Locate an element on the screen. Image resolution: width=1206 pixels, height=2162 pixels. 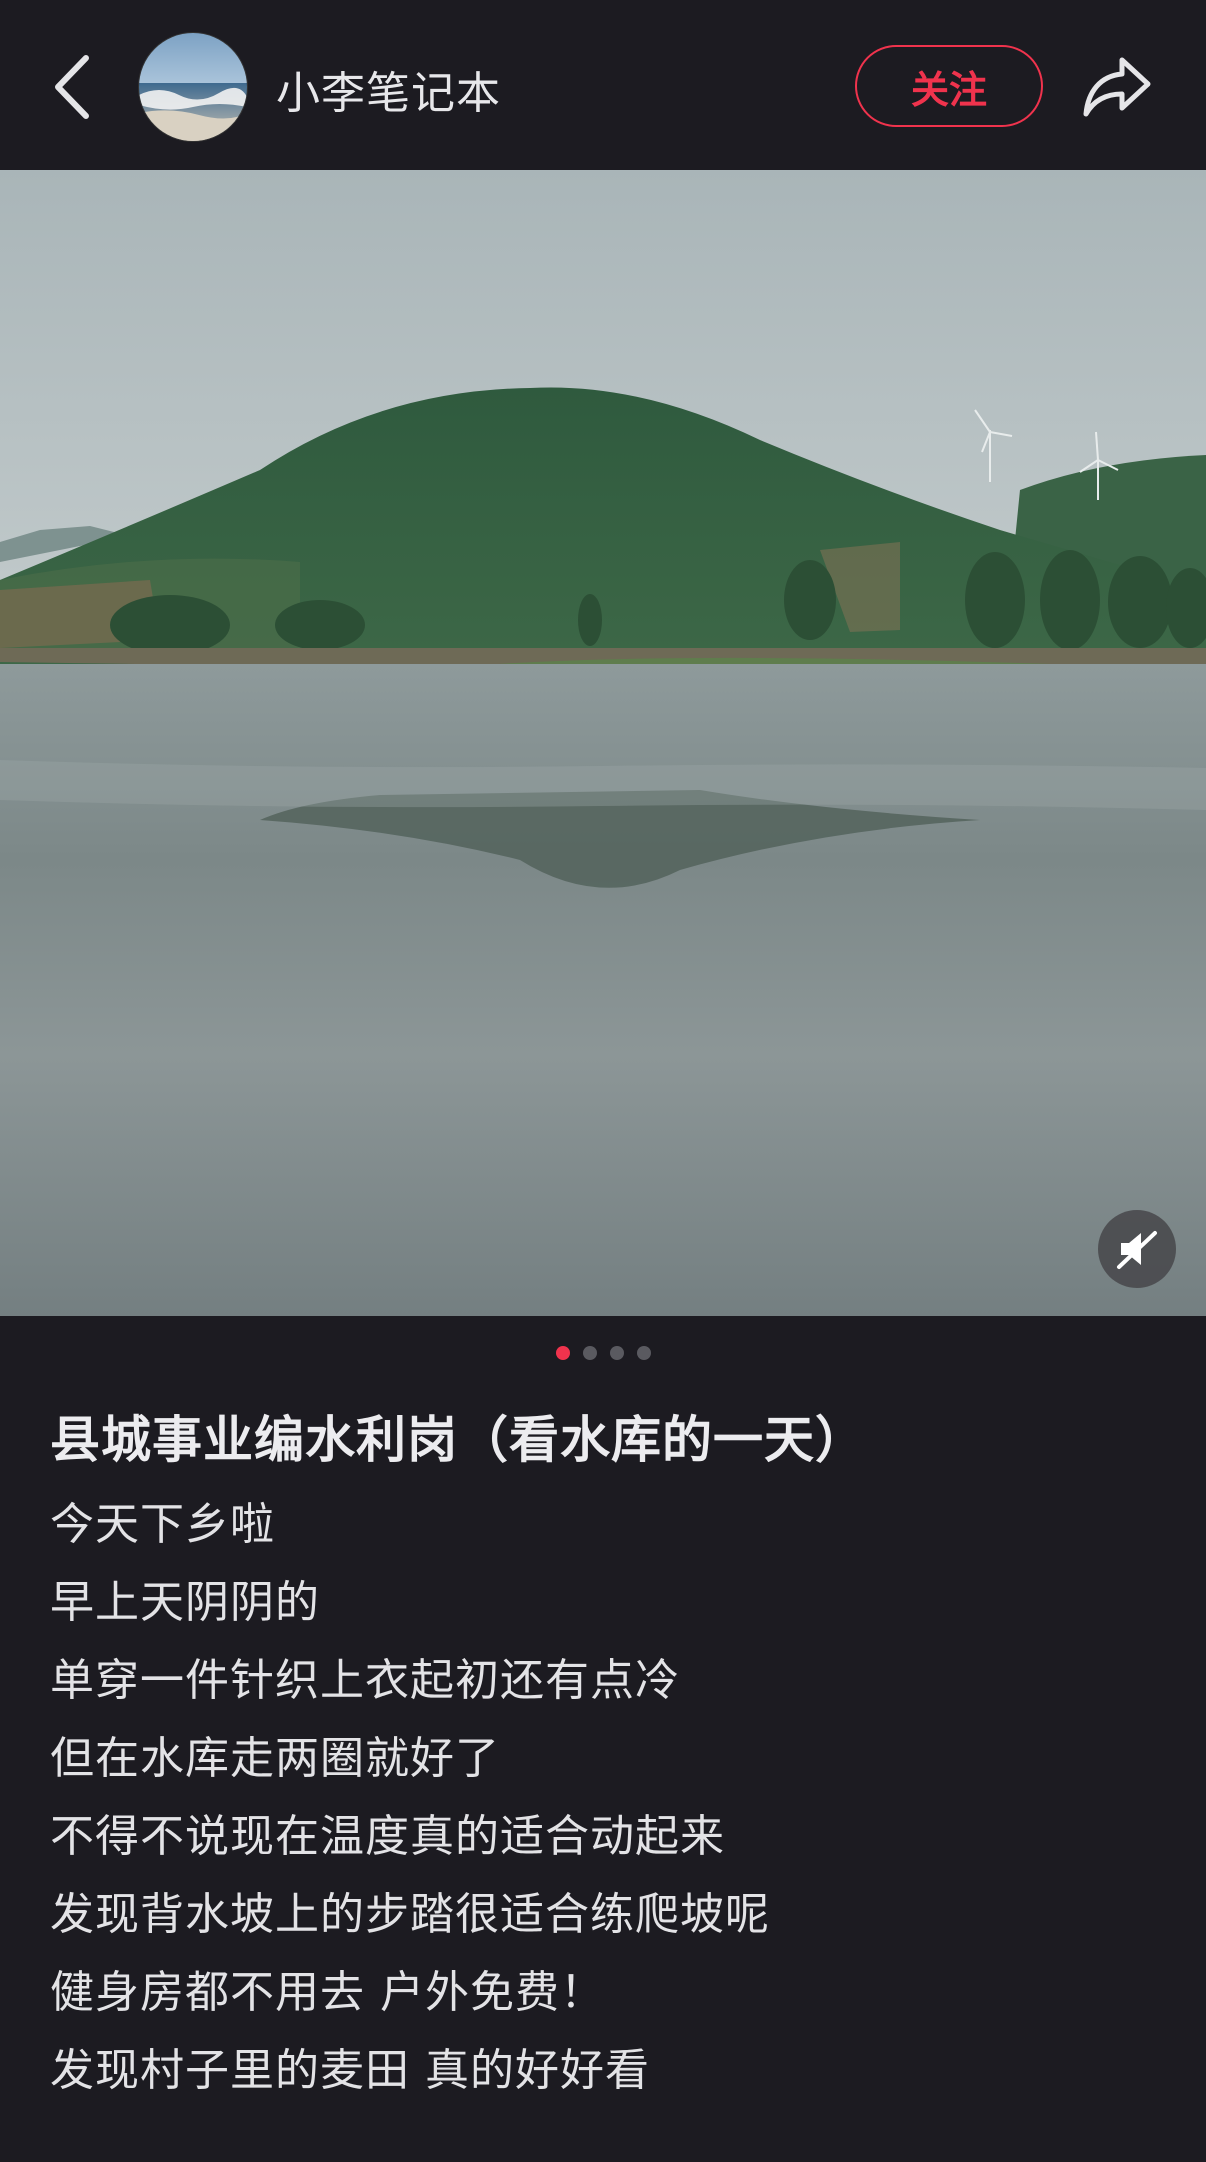
chevron-left-icon is located at coordinates (72, 87).